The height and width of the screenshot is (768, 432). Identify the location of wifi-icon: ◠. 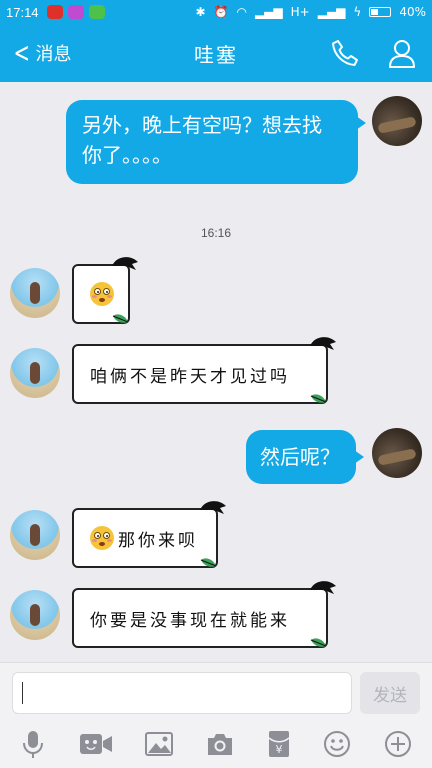
(241, 12).